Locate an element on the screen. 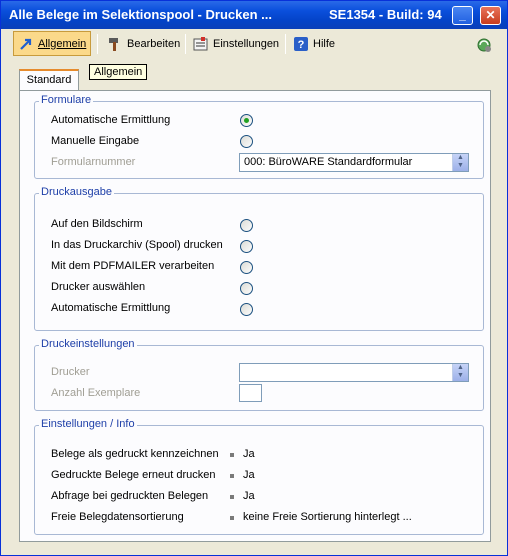 This screenshot has width=508, height=556. close-button: ✕ is located at coordinates (490, 15).